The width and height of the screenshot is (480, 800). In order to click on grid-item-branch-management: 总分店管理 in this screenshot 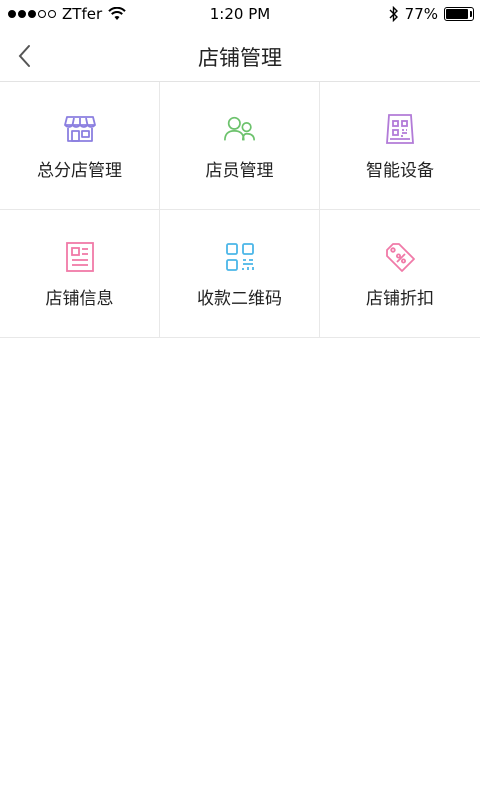, I will do `click(80, 146)`.